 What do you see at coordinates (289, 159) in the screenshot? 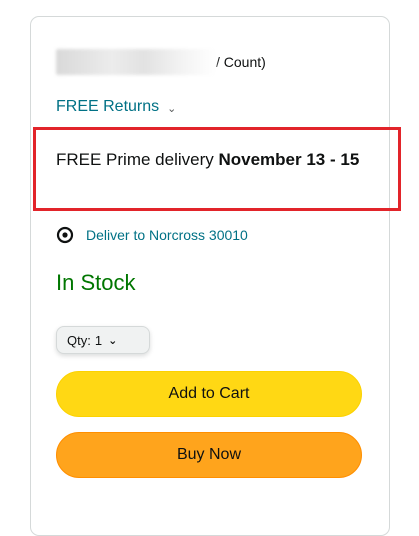
I see `delivery-dates: November 13 - 15` at bounding box center [289, 159].